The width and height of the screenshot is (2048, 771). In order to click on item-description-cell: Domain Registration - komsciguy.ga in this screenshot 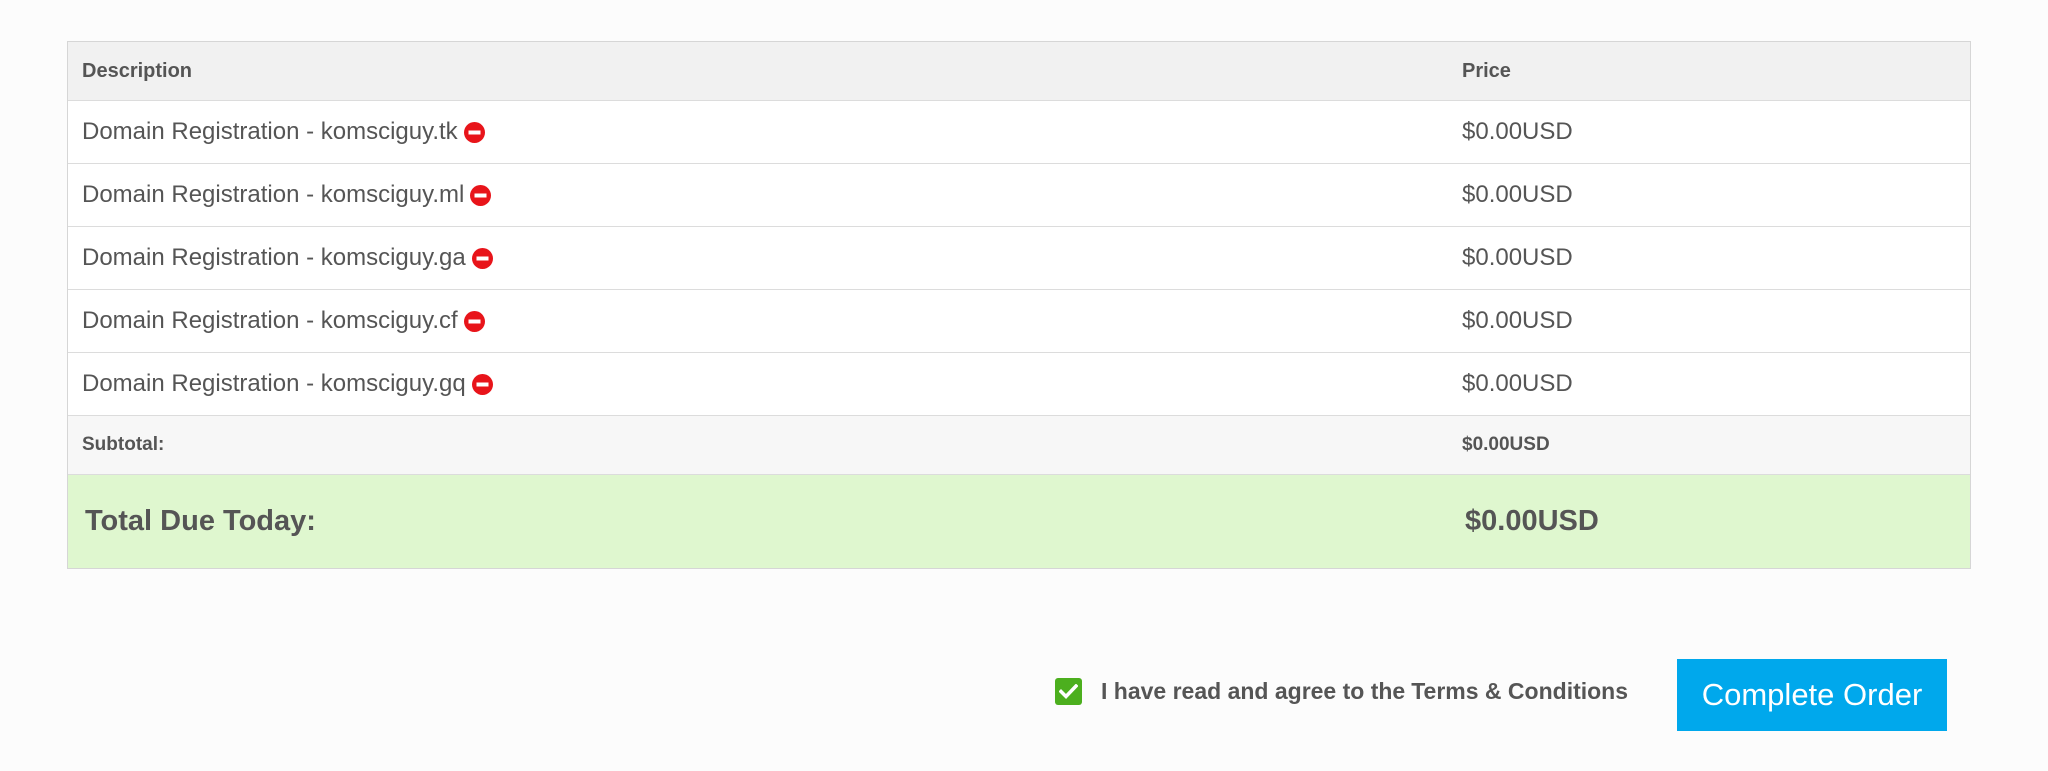, I will do `click(765, 258)`.